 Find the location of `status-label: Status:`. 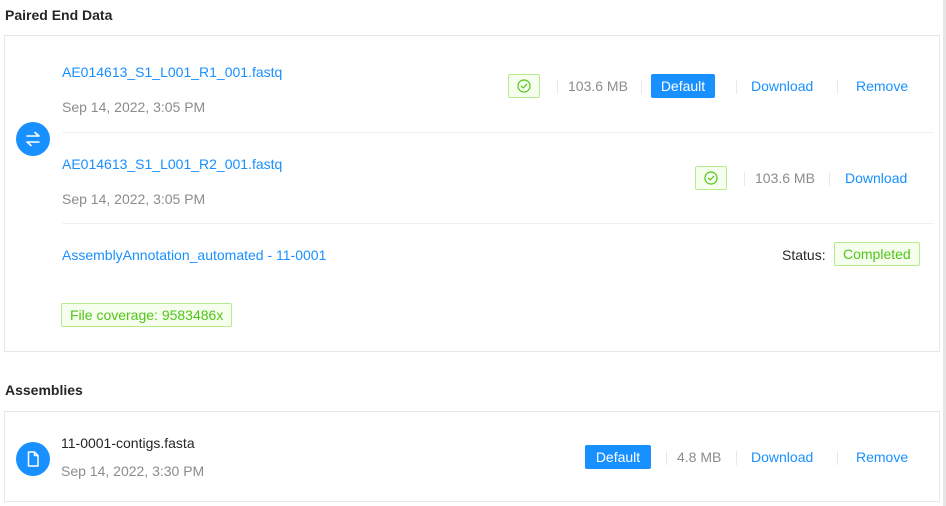

status-label: Status: is located at coordinates (804, 255).